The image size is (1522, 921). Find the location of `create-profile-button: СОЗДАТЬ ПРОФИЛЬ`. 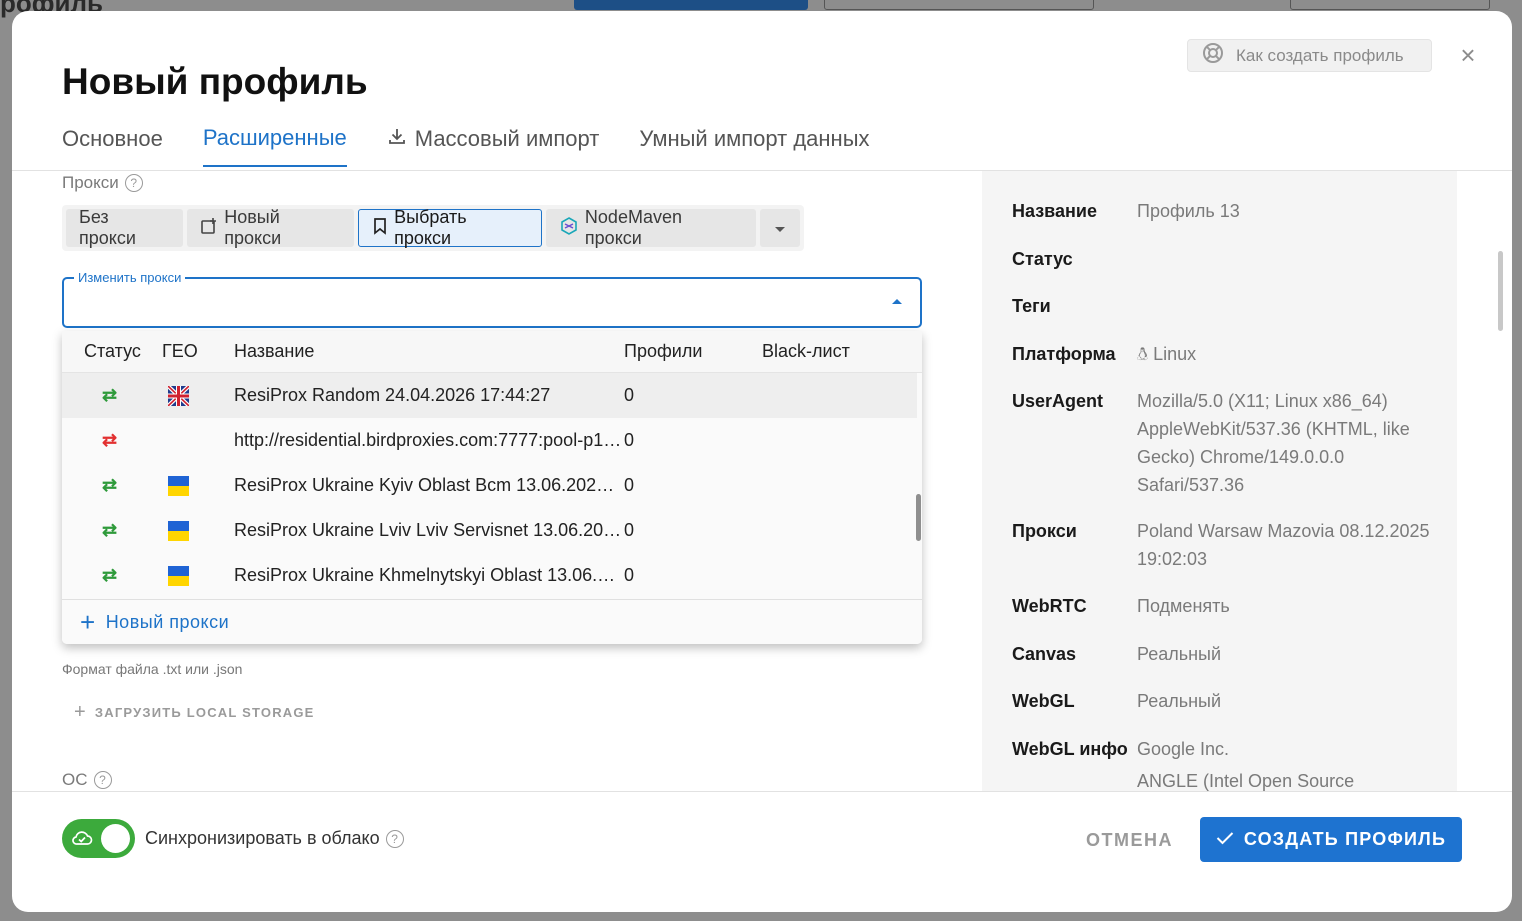

create-profile-button: СОЗДАТЬ ПРОФИЛЬ is located at coordinates (1331, 839).